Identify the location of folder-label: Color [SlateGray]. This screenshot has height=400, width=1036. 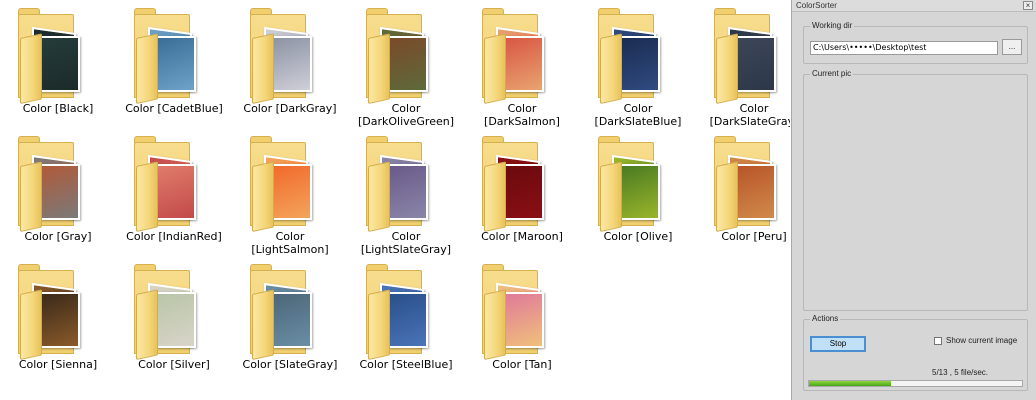
(290, 364).